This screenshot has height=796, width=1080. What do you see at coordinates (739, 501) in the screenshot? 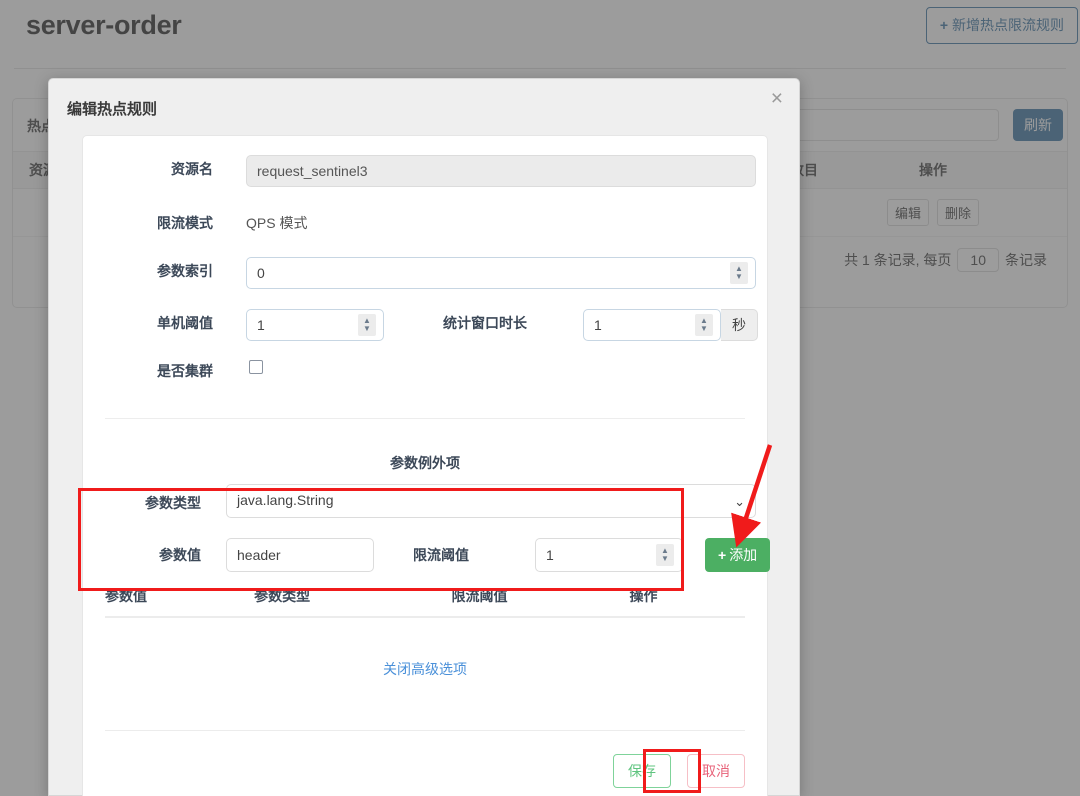
I see `chevron-down-icon: ⌄` at bounding box center [739, 501].